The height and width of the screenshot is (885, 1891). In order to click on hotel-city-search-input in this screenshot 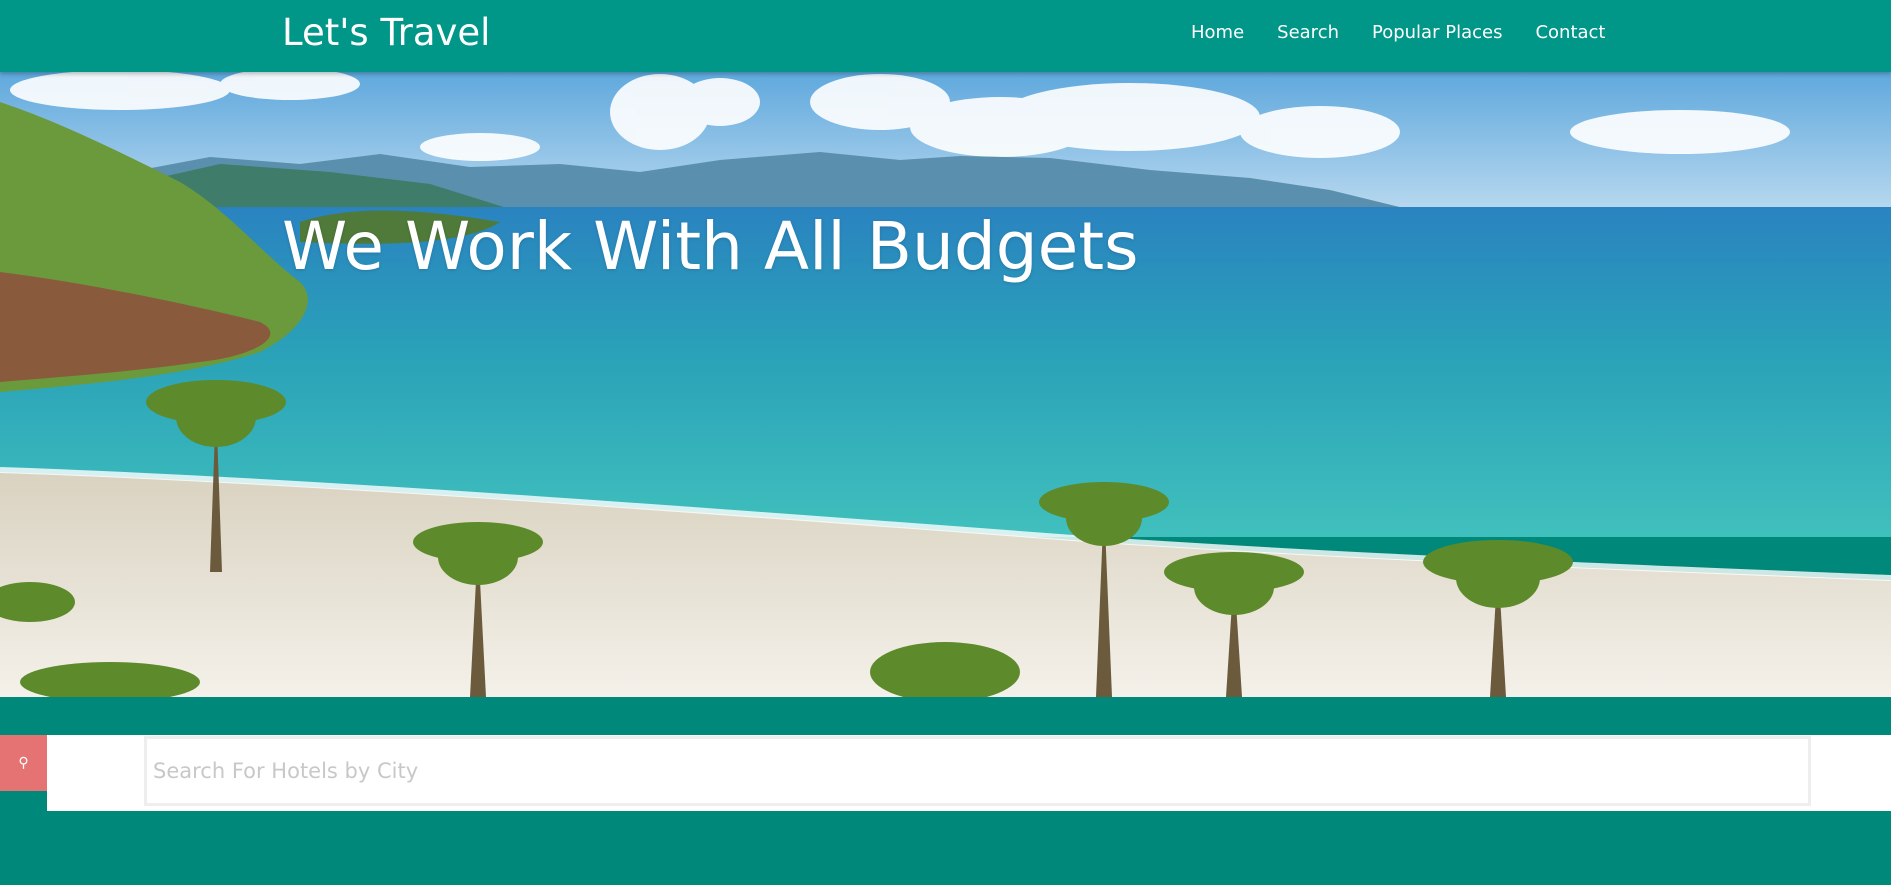, I will do `click(977, 771)`.